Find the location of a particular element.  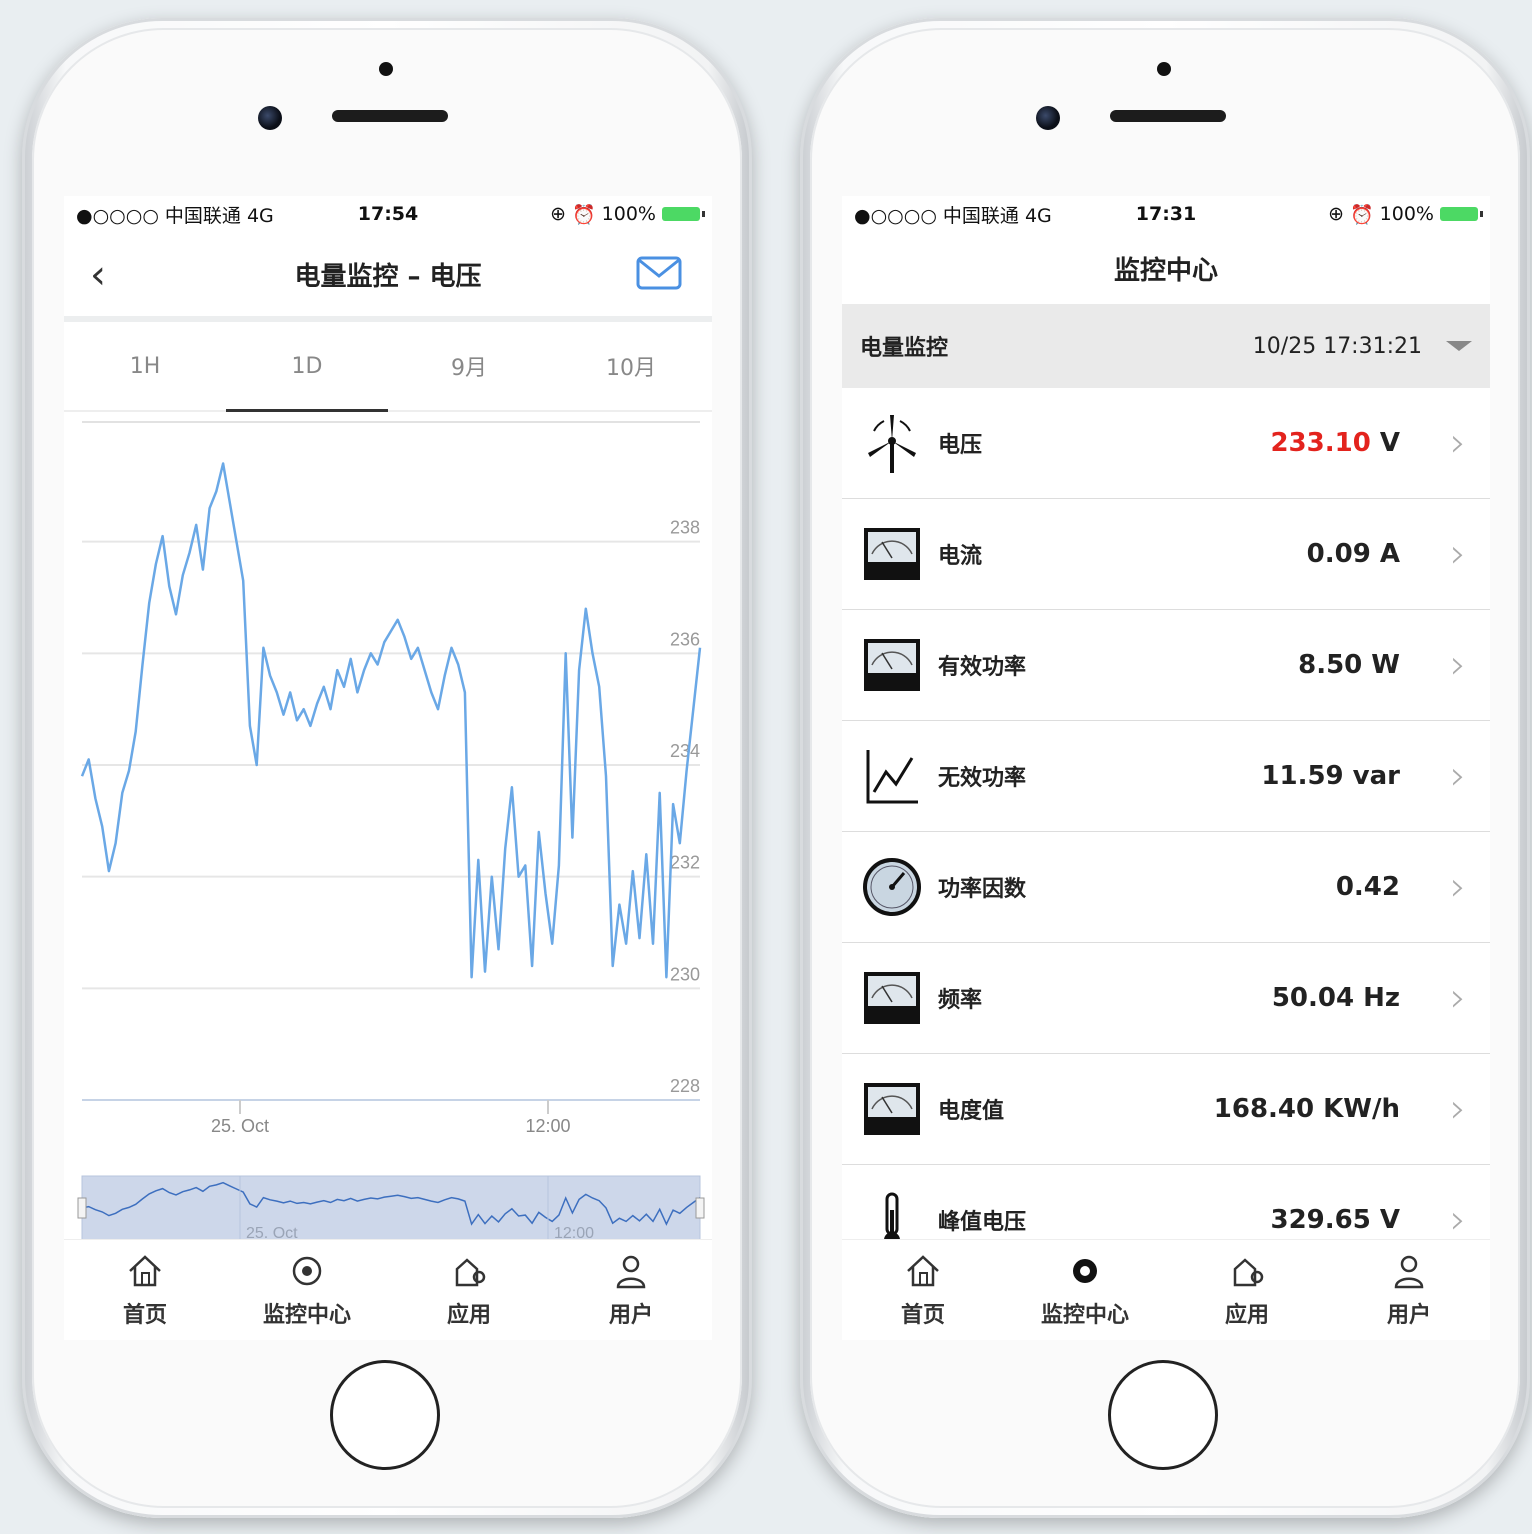

nav-bar: ‹ 电量监控 – 电压 is located at coordinates (388, 277).